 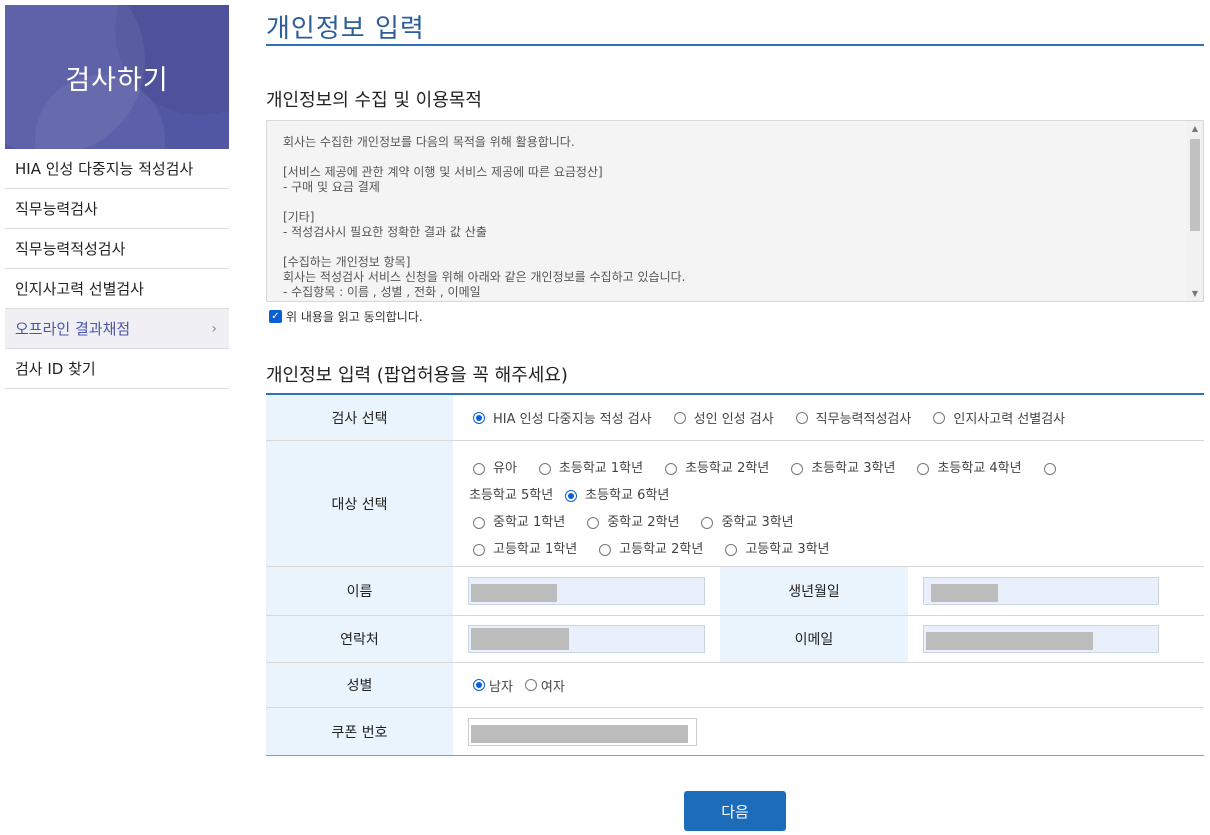 I want to click on radio-target-elem1: 초등학교 1학년, so click(x=591, y=468).